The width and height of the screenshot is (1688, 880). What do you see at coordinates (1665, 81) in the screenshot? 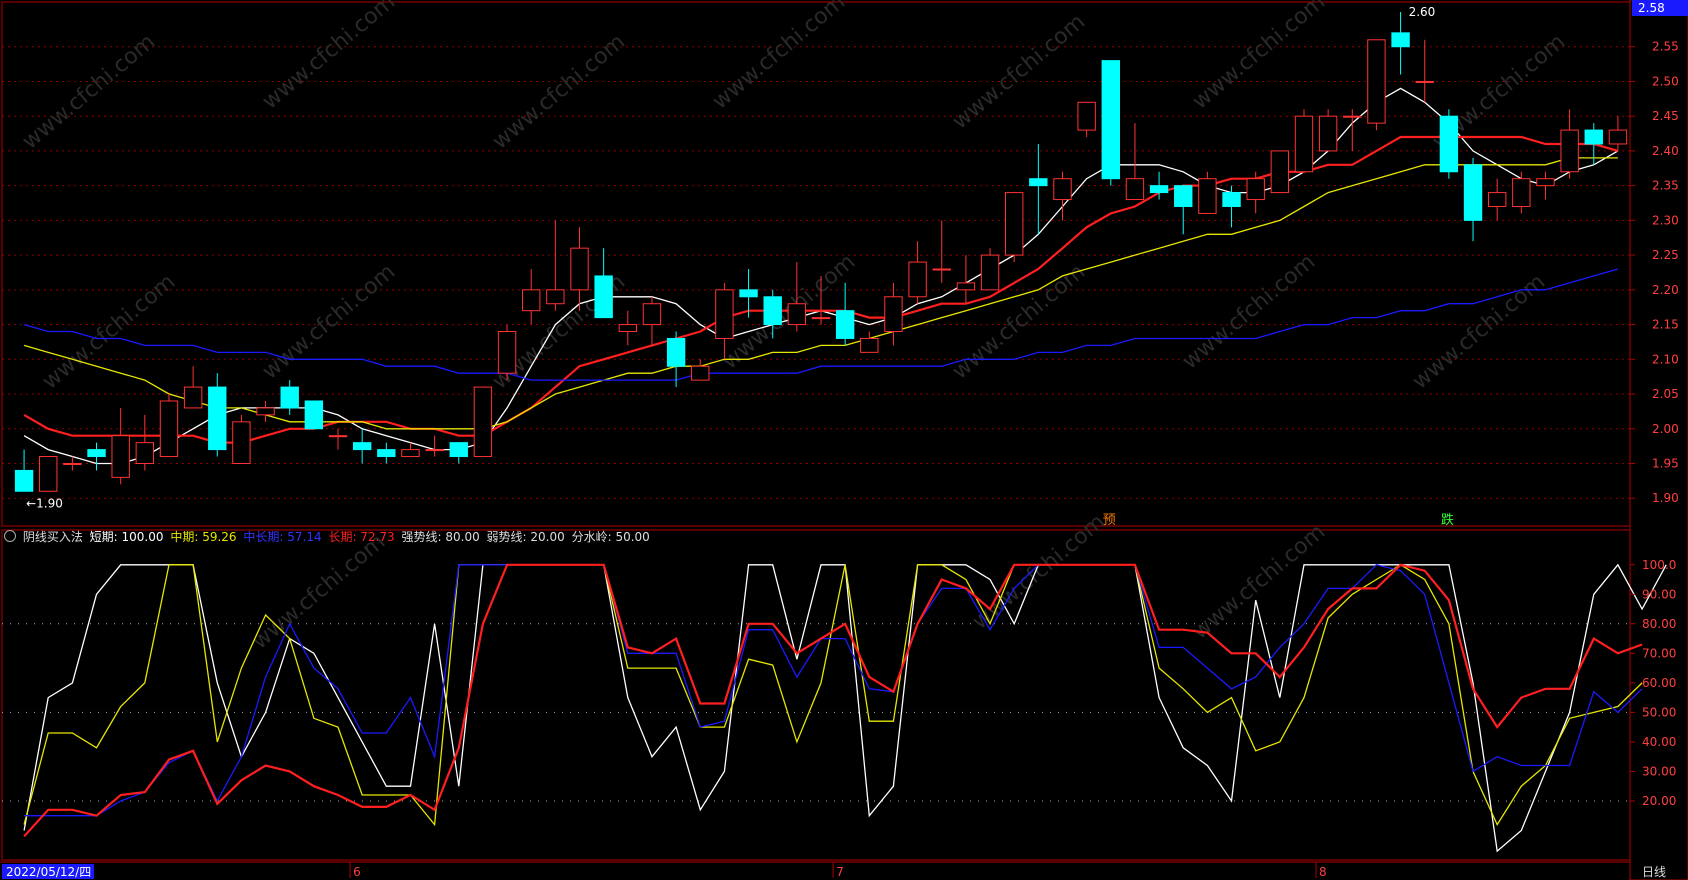
I see `price-tick-label: 2.50` at bounding box center [1665, 81].